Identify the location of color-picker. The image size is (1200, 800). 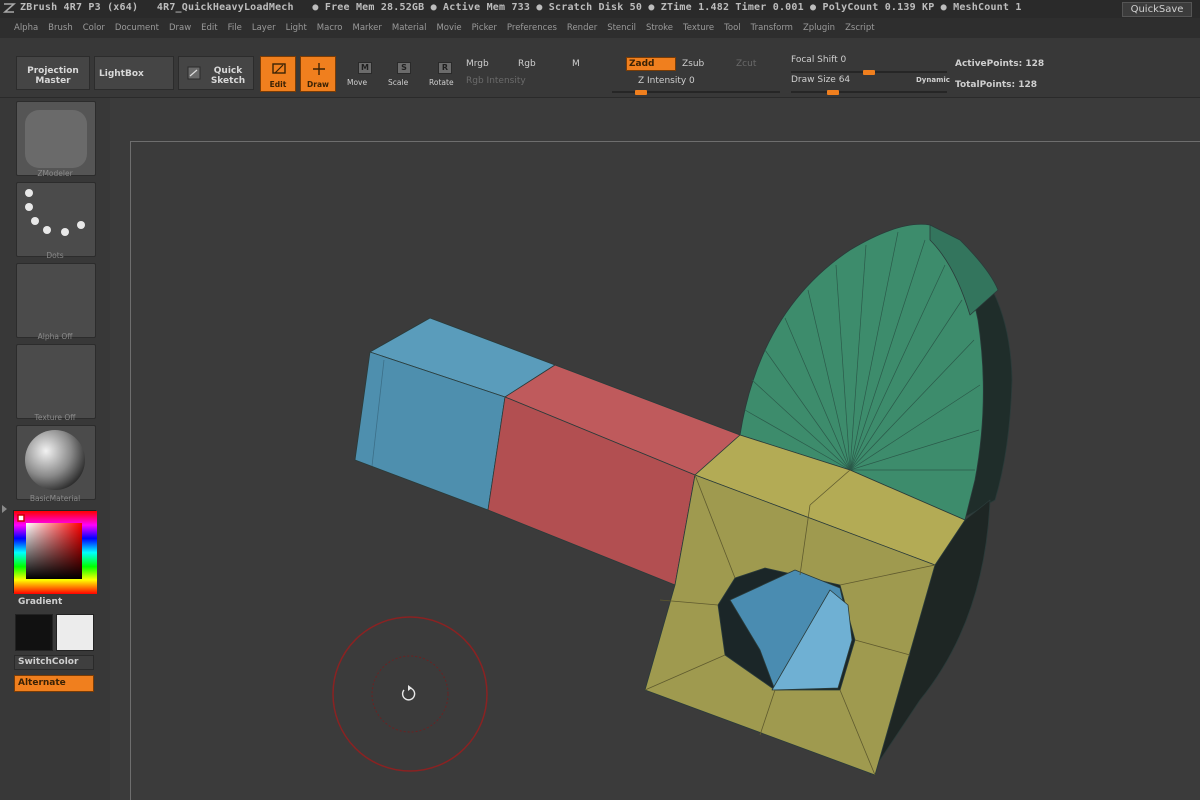
(55, 552).